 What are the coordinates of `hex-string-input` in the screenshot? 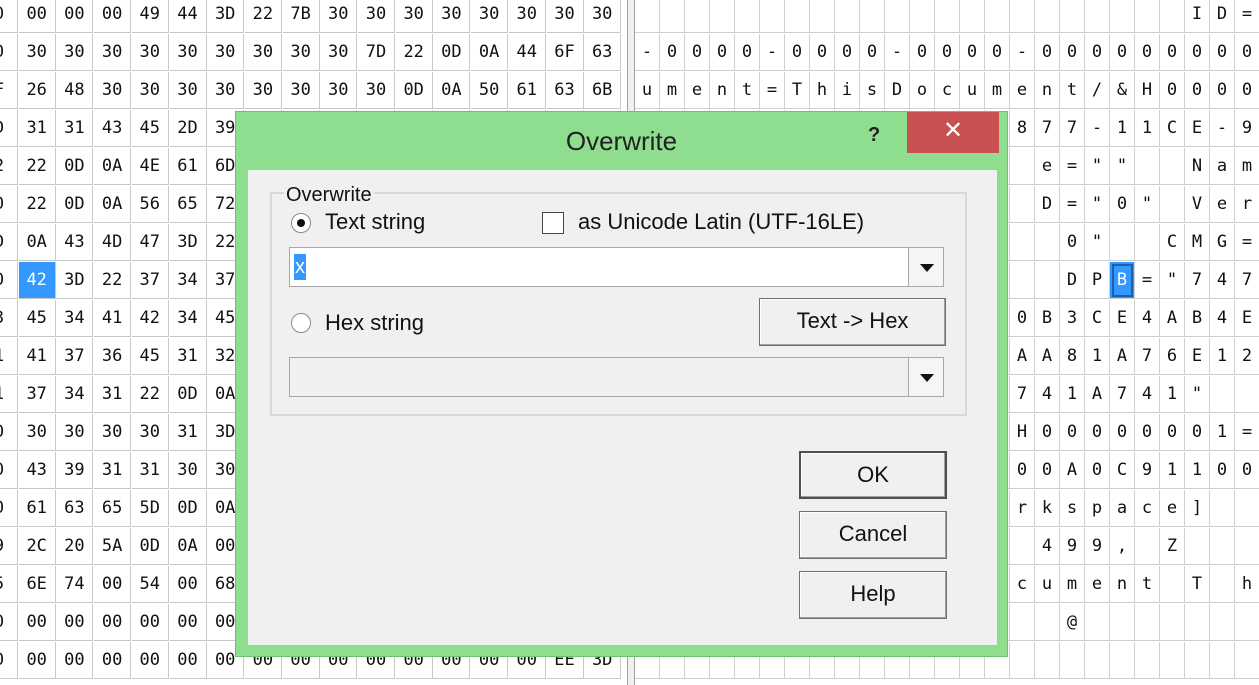 It's located at (600, 377).